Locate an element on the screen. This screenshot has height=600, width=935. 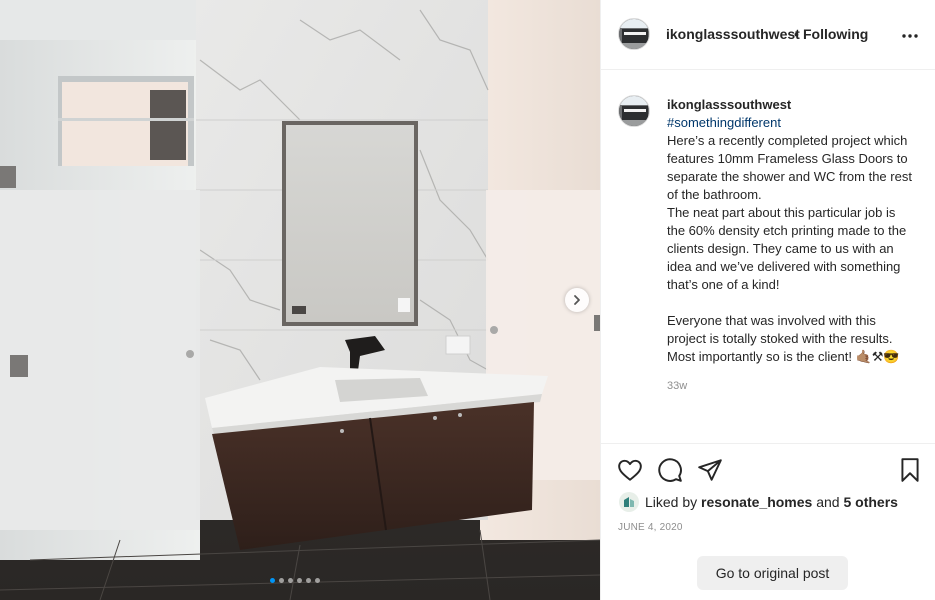
others-link: 5 others is located at coordinates (870, 502).